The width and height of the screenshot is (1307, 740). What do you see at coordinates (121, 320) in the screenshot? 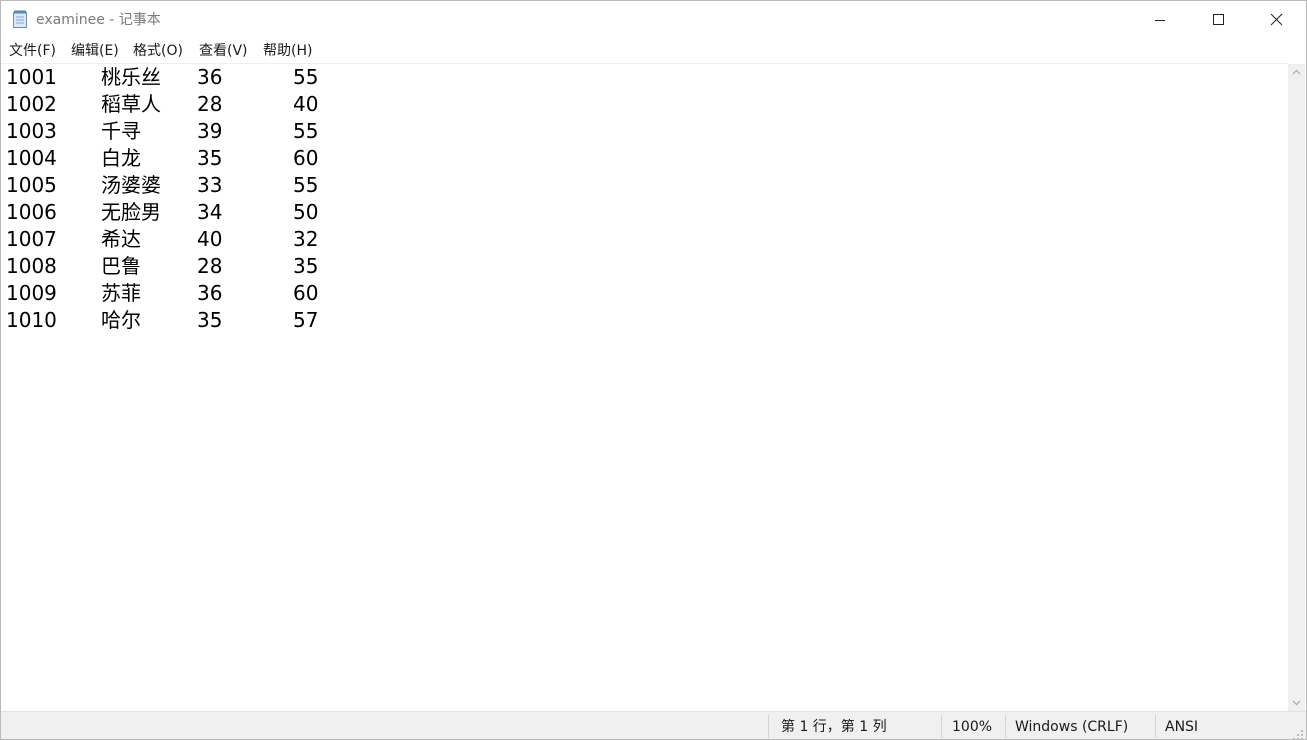
I see `record-name: 哈尔` at bounding box center [121, 320].